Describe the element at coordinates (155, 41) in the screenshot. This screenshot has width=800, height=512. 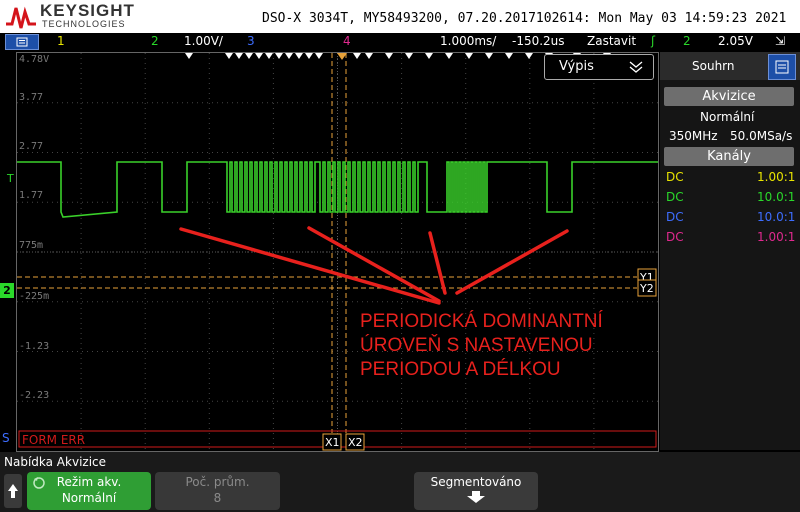
I see `ch2-indicator: 2` at that location.